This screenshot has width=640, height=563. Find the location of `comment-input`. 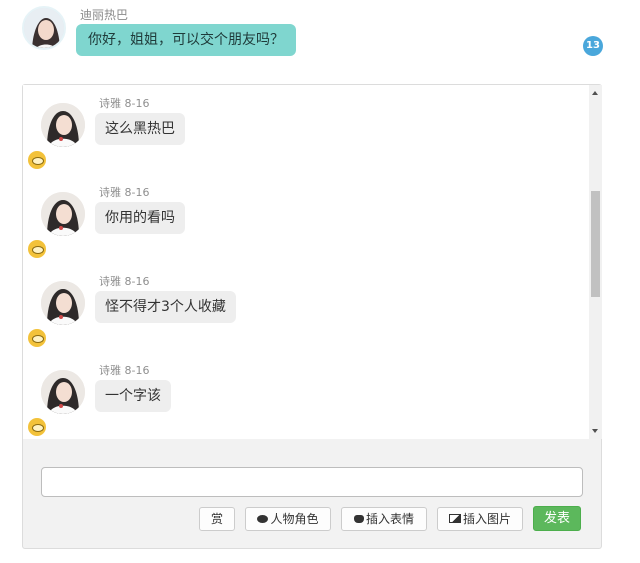

comment-input is located at coordinates (312, 482).